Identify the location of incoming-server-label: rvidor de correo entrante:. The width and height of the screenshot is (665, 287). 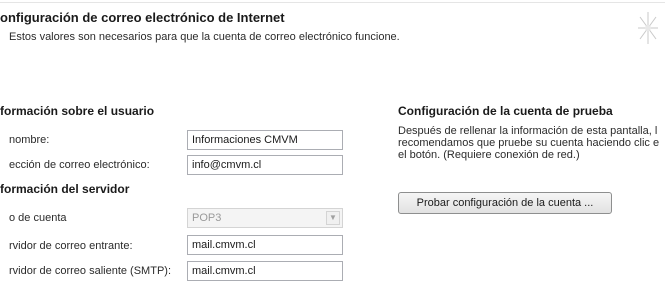
(71, 246).